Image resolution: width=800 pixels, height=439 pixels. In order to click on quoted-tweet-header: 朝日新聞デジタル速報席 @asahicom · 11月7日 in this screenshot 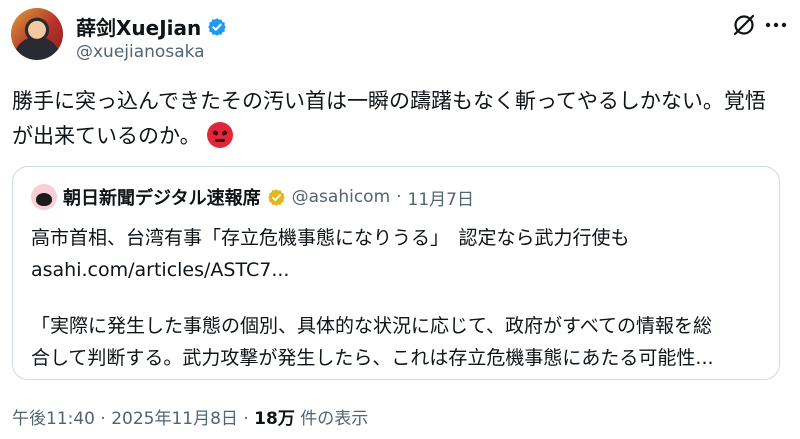, I will do `click(252, 197)`.